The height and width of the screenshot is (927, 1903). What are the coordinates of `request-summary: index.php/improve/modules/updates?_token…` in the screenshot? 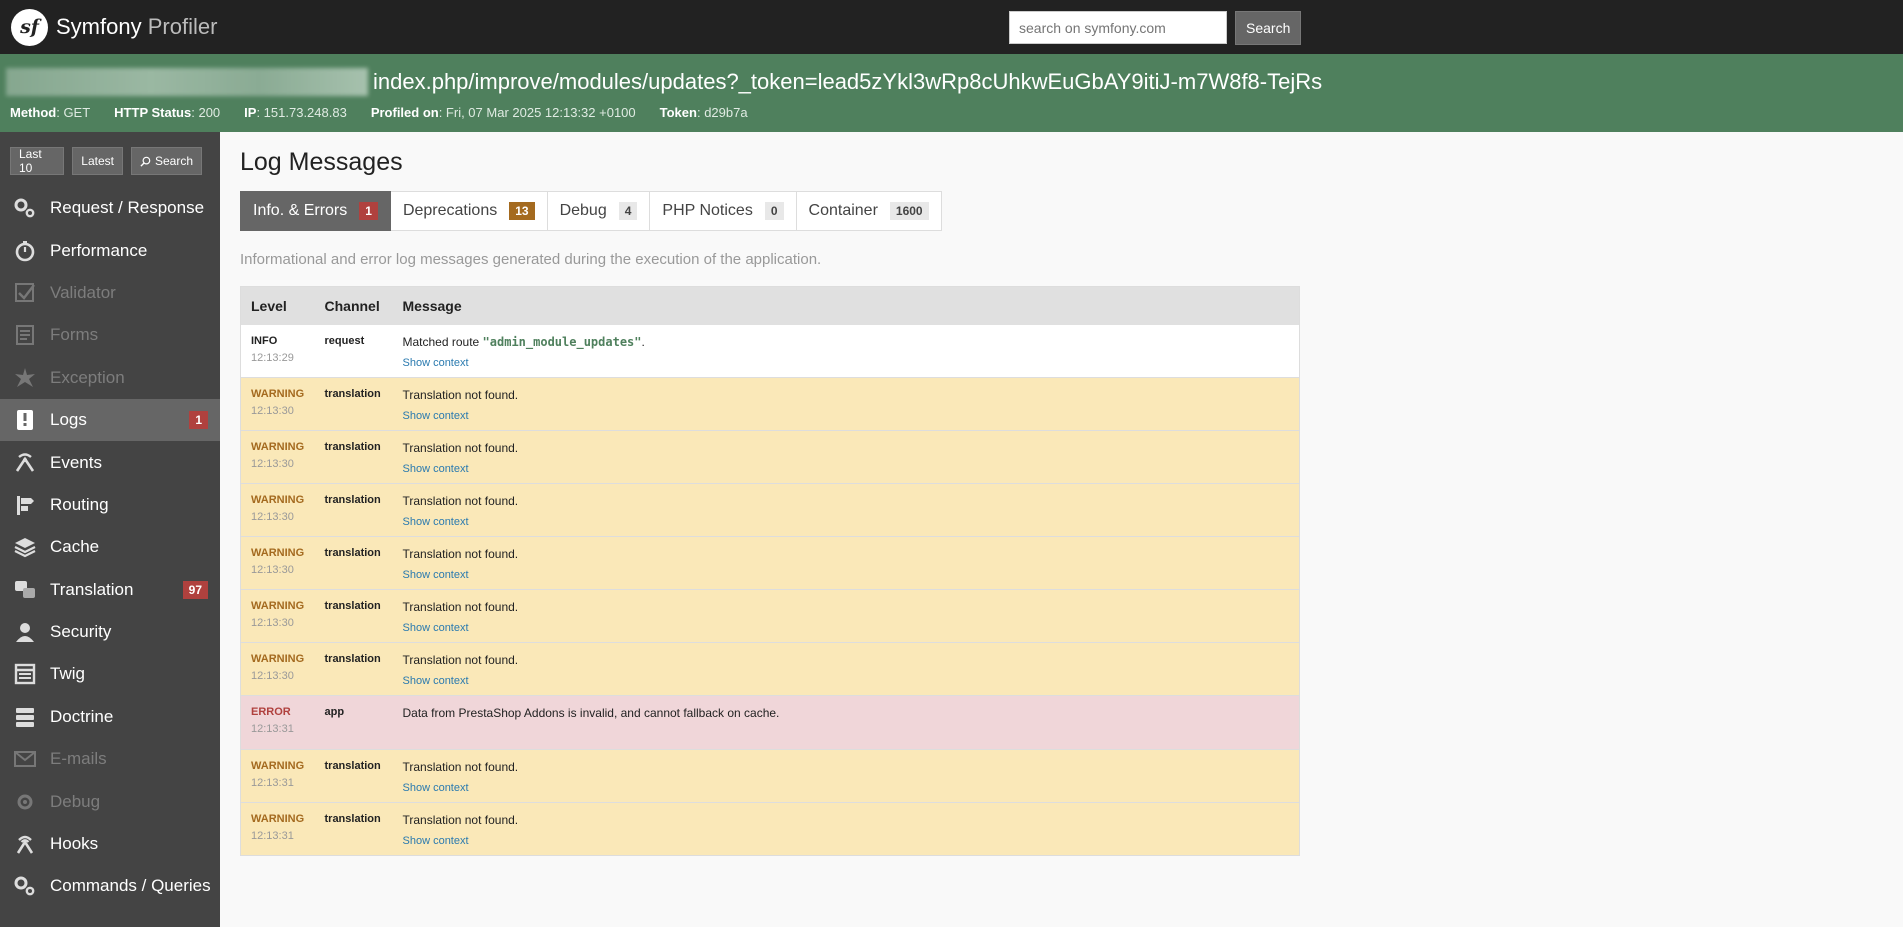 It's located at (951, 93).